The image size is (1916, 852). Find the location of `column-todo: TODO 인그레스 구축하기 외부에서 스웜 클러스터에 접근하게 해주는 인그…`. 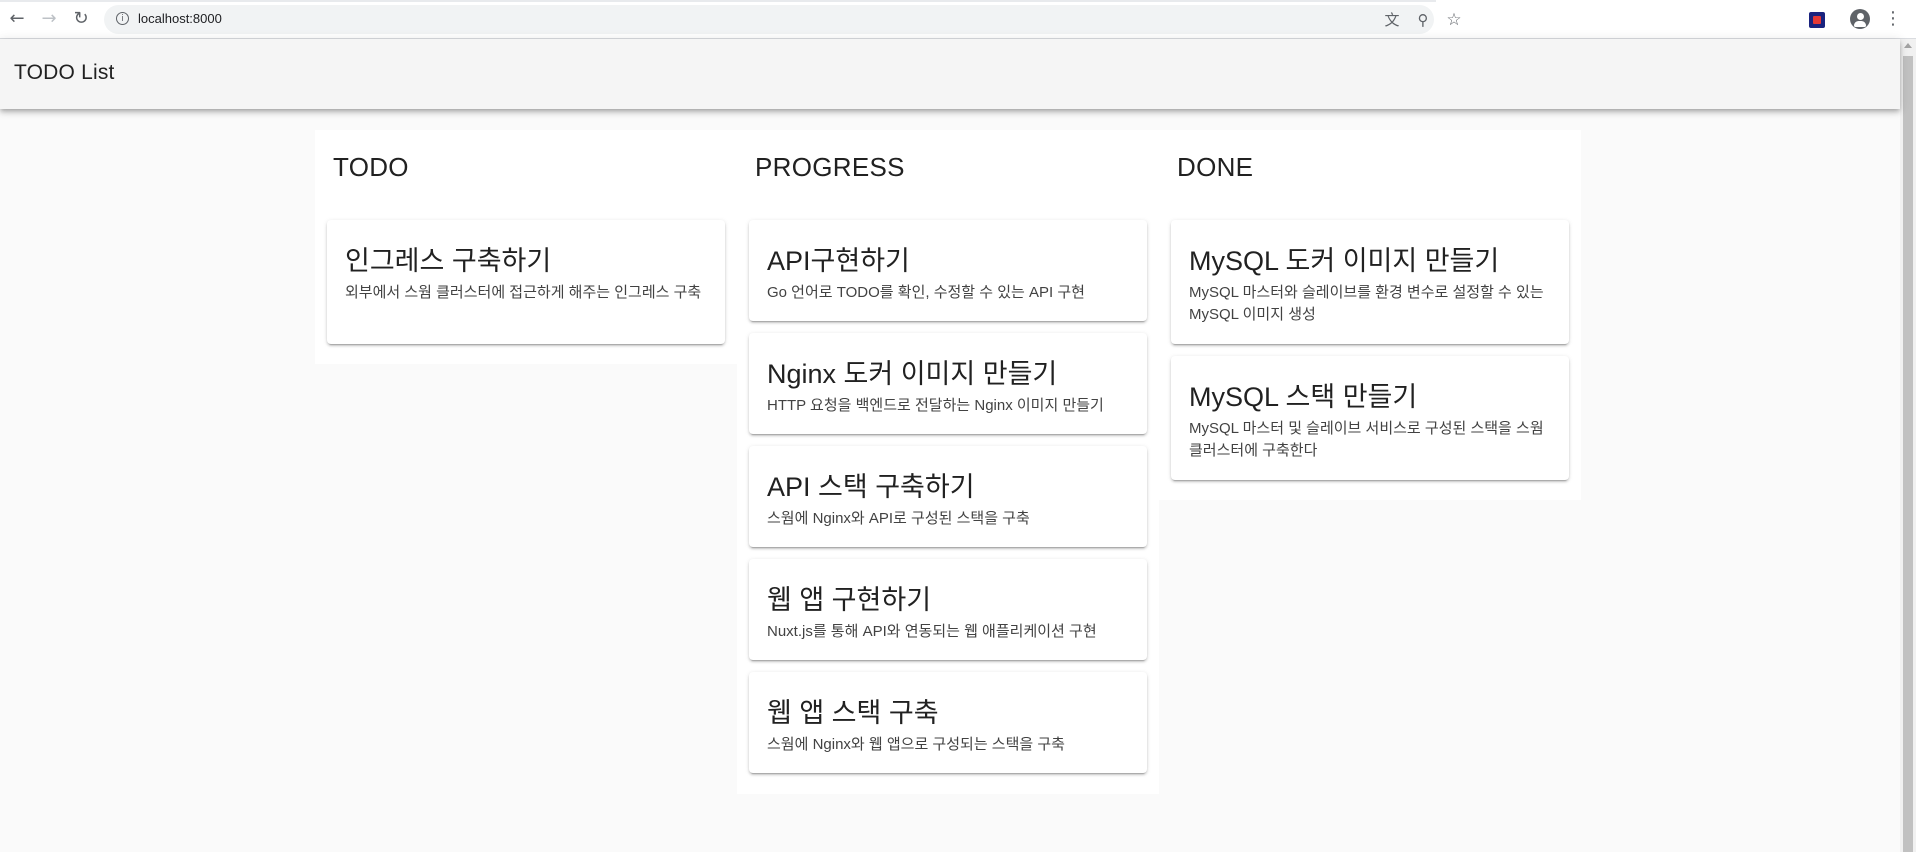

column-todo: TODO 인그레스 구축하기 외부에서 스웜 클러스터에 접근하게 해주는 인그… is located at coordinates (526, 247).